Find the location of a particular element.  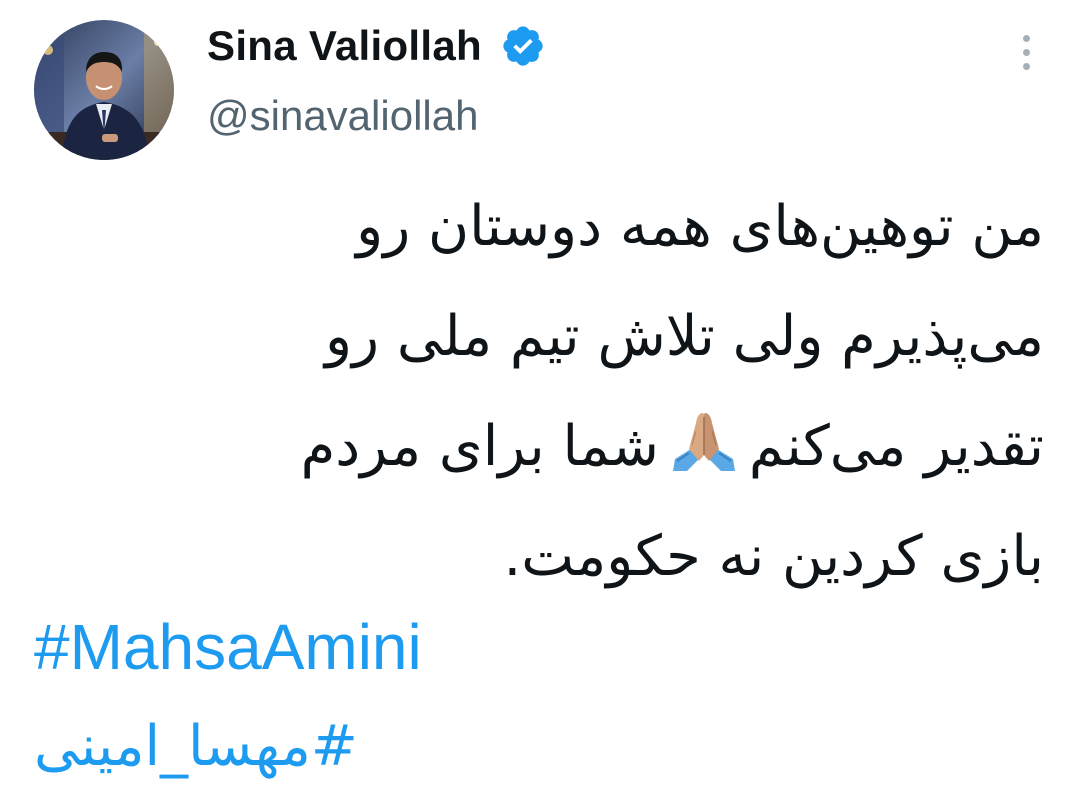

avatar-image is located at coordinates (104, 90).